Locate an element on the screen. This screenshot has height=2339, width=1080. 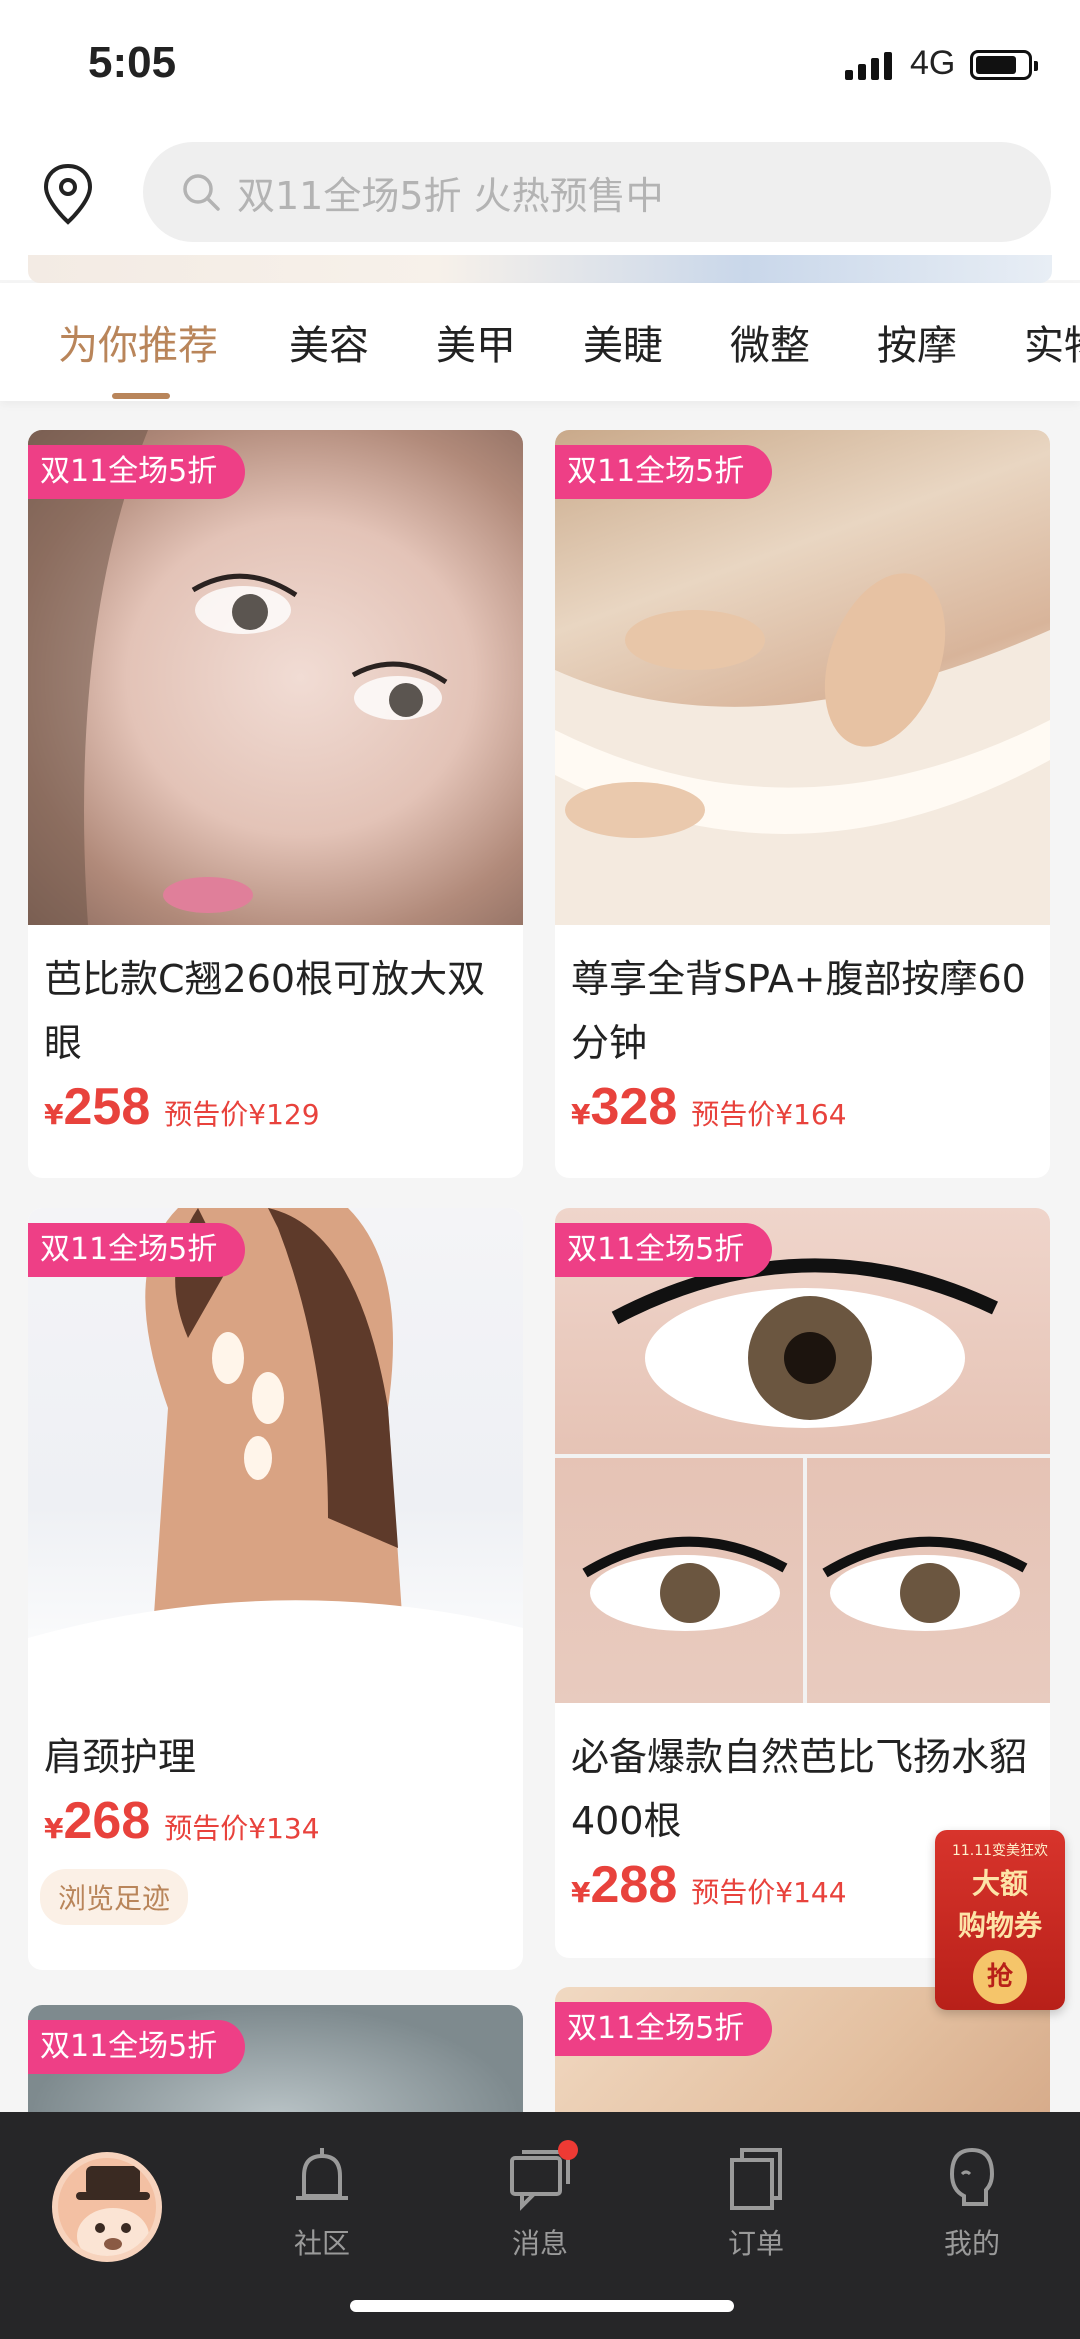
product-price: 258 is located at coordinates (107, 1107).